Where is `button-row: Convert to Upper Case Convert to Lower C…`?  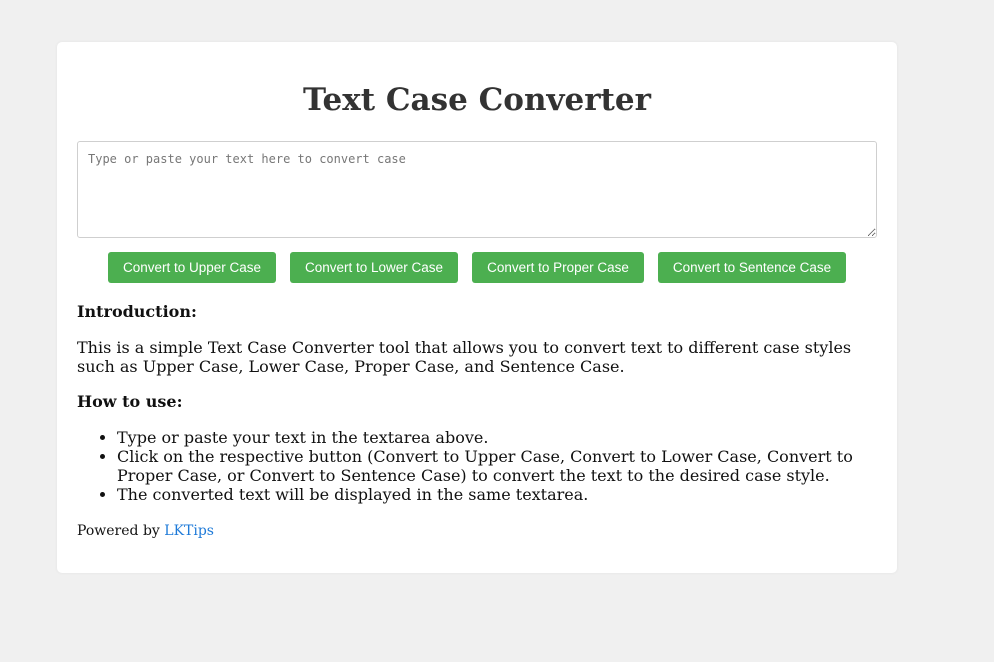
button-row: Convert to Upper Case Convert to Lower C… is located at coordinates (477, 267).